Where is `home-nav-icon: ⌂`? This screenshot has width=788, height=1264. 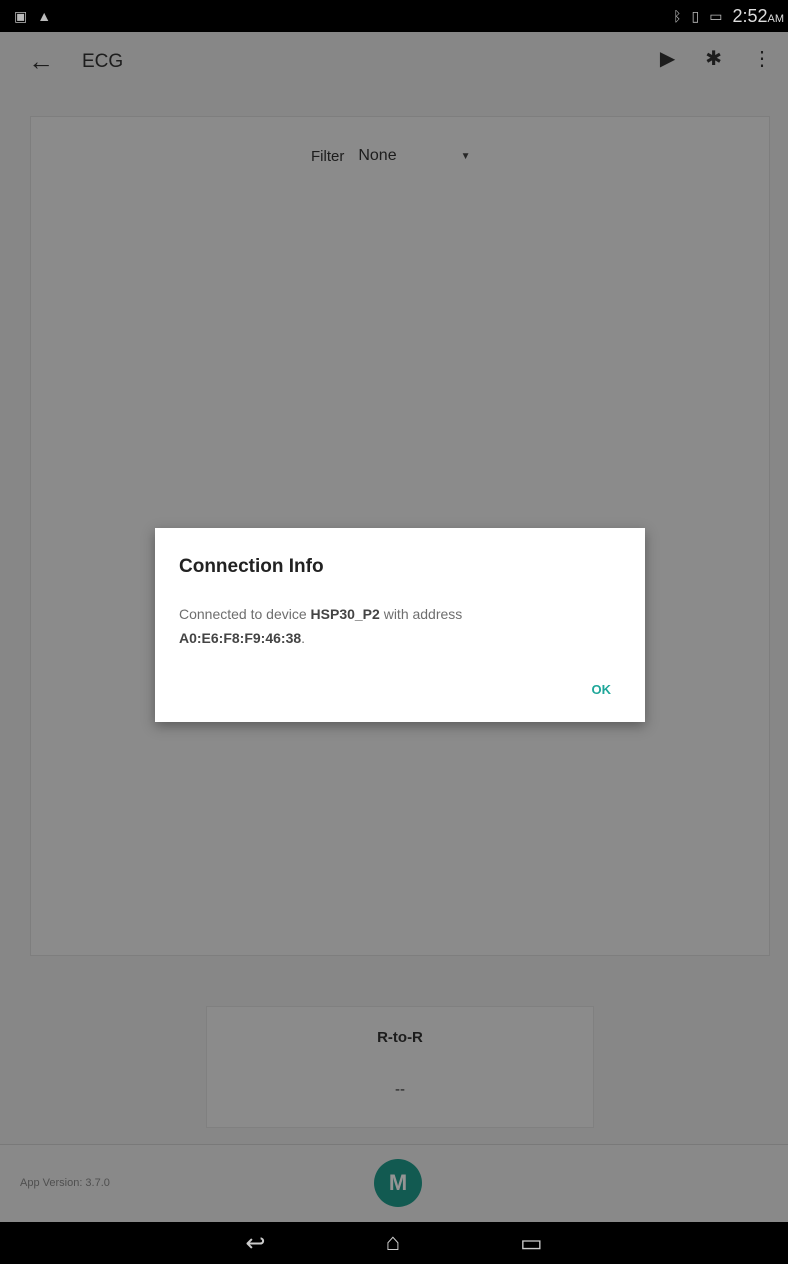 home-nav-icon: ⌂ is located at coordinates (392, 1243).